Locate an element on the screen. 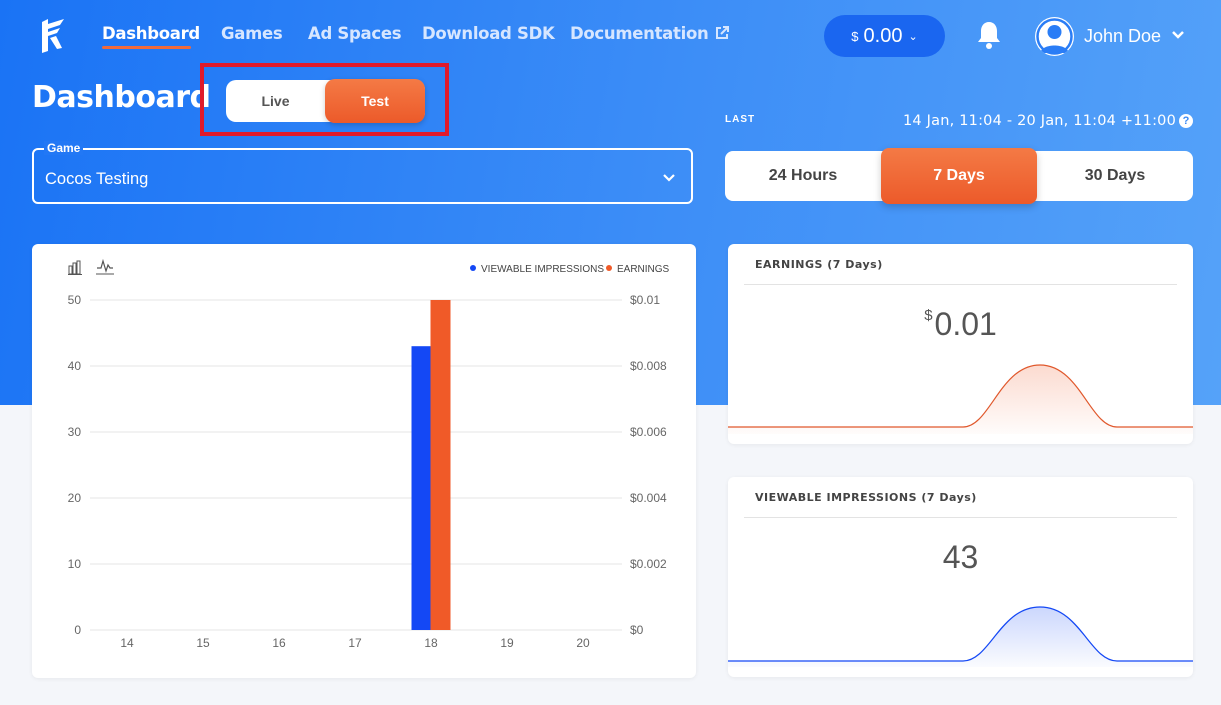 The height and width of the screenshot is (705, 1221). last-label: LAST is located at coordinates (740, 119).